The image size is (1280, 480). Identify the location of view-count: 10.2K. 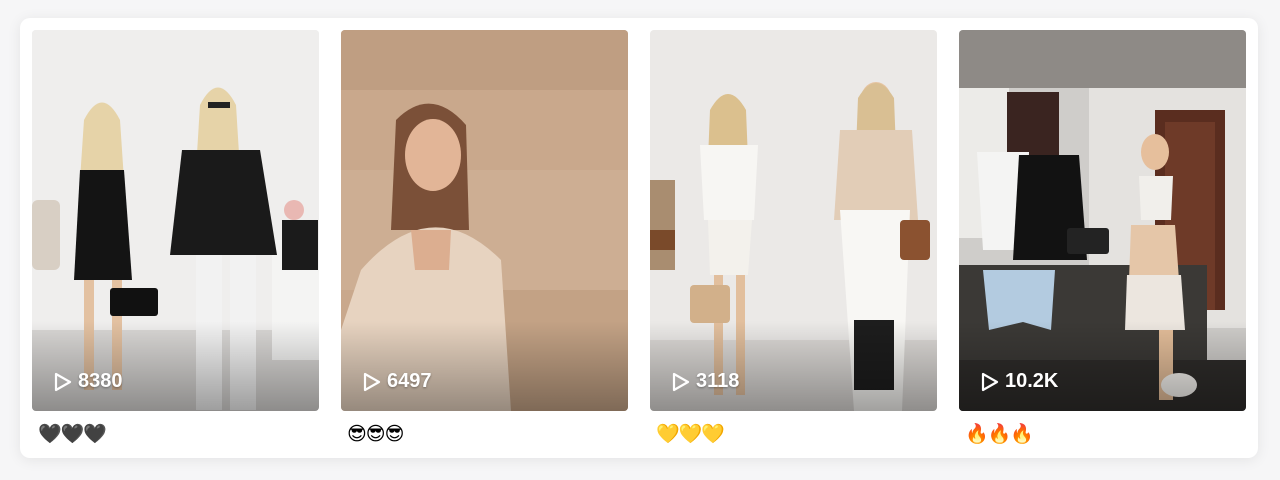
(1019, 381).